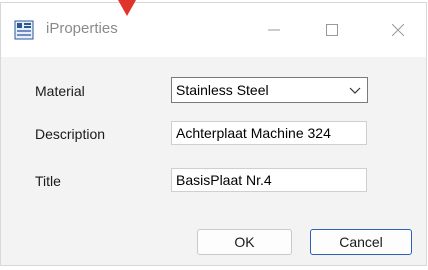  What do you see at coordinates (82, 28) in the screenshot?
I see `window-title: iProperties` at bounding box center [82, 28].